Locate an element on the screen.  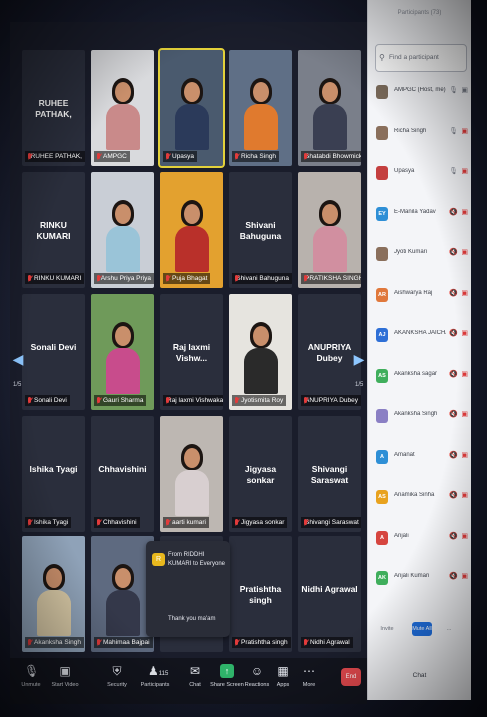
tile-display-name: RINKU KUMARI is located at coordinates (53, 230).